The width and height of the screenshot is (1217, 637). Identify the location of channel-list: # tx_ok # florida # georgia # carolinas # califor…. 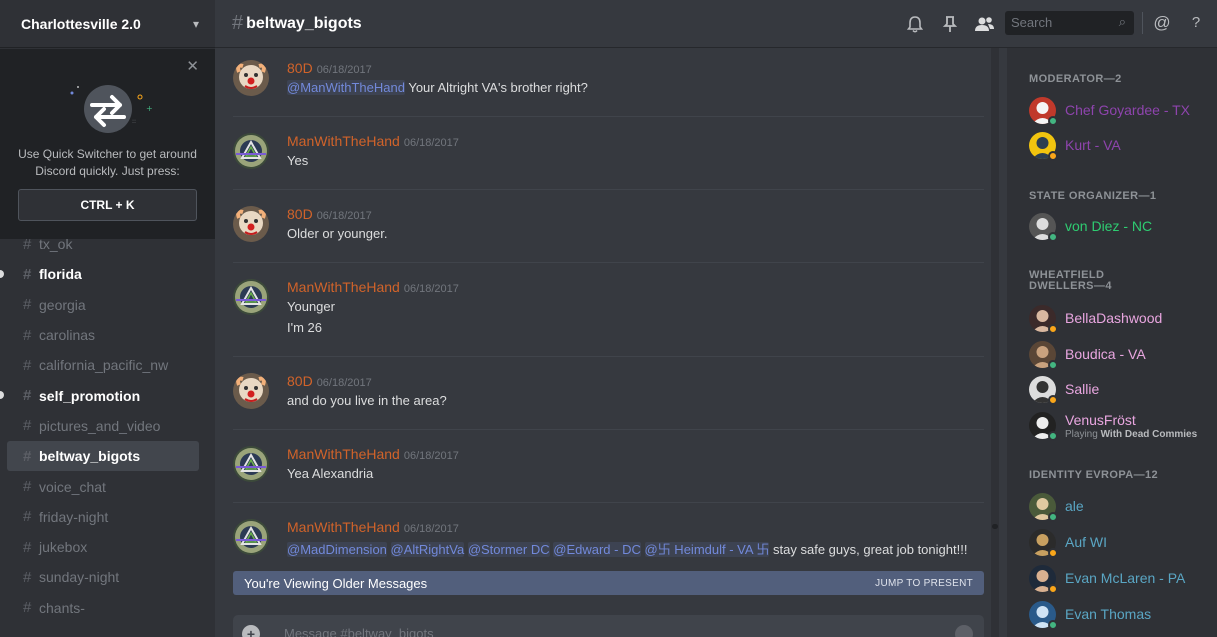
(107, 426).